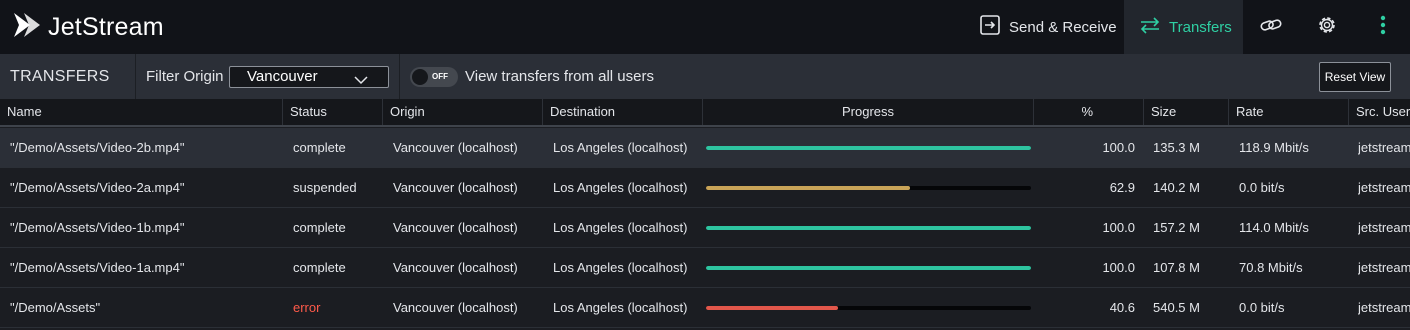 This screenshot has height=330, width=1410. Describe the element at coordinates (1274, 147) in the screenshot. I see `transfer-rate: 118.9 Mbit/s` at that location.